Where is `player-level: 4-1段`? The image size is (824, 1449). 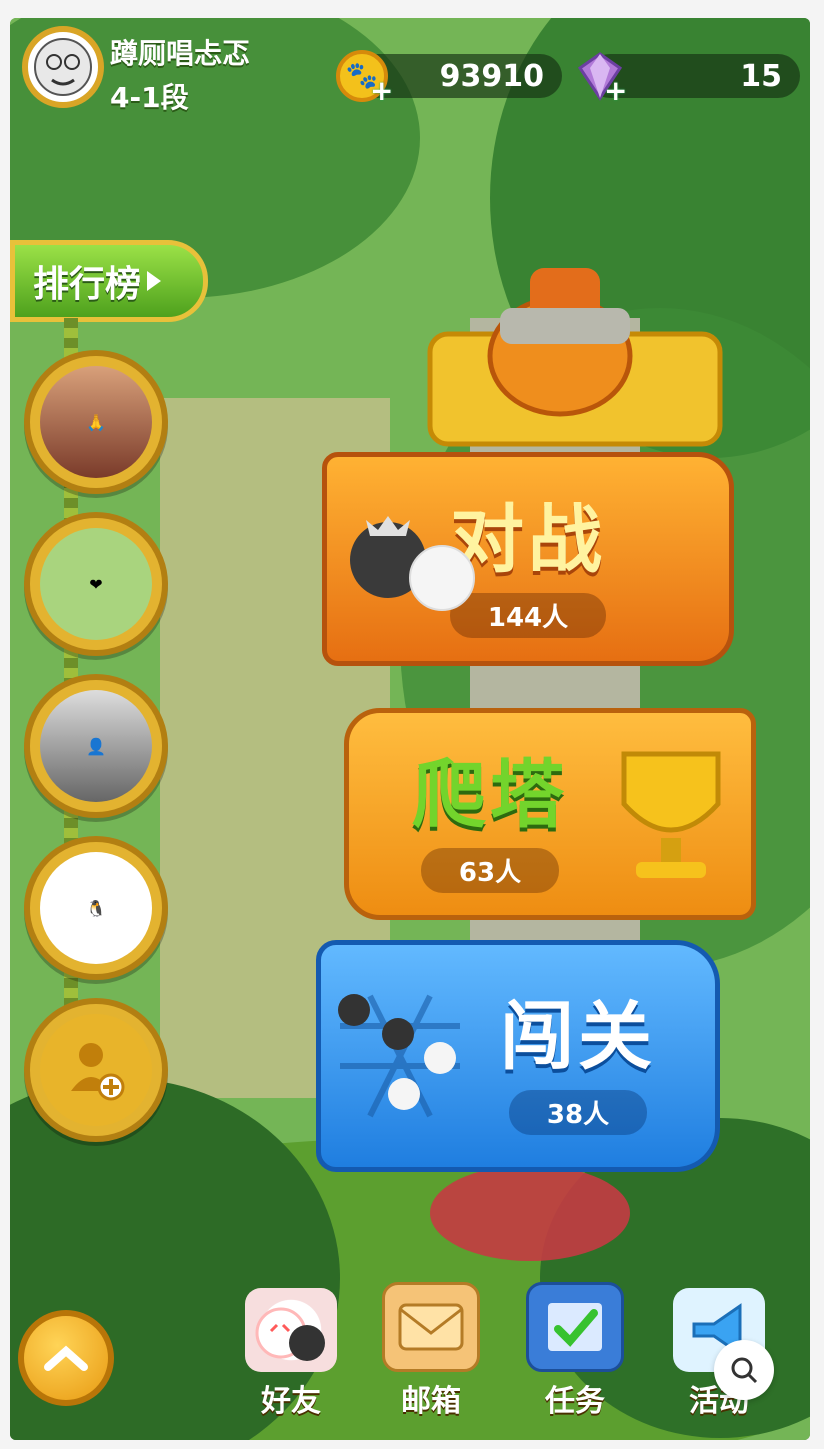
player-level: 4-1段 is located at coordinates (149, 97).